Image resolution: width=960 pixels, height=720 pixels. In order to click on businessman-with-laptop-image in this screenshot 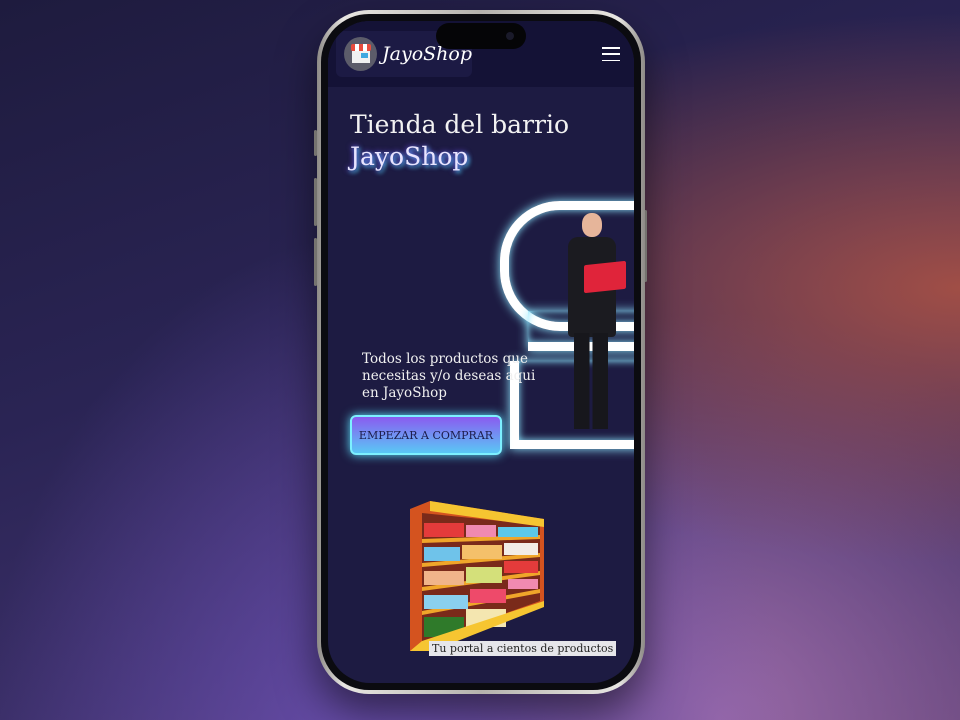, I will do `click(593, 323)`.